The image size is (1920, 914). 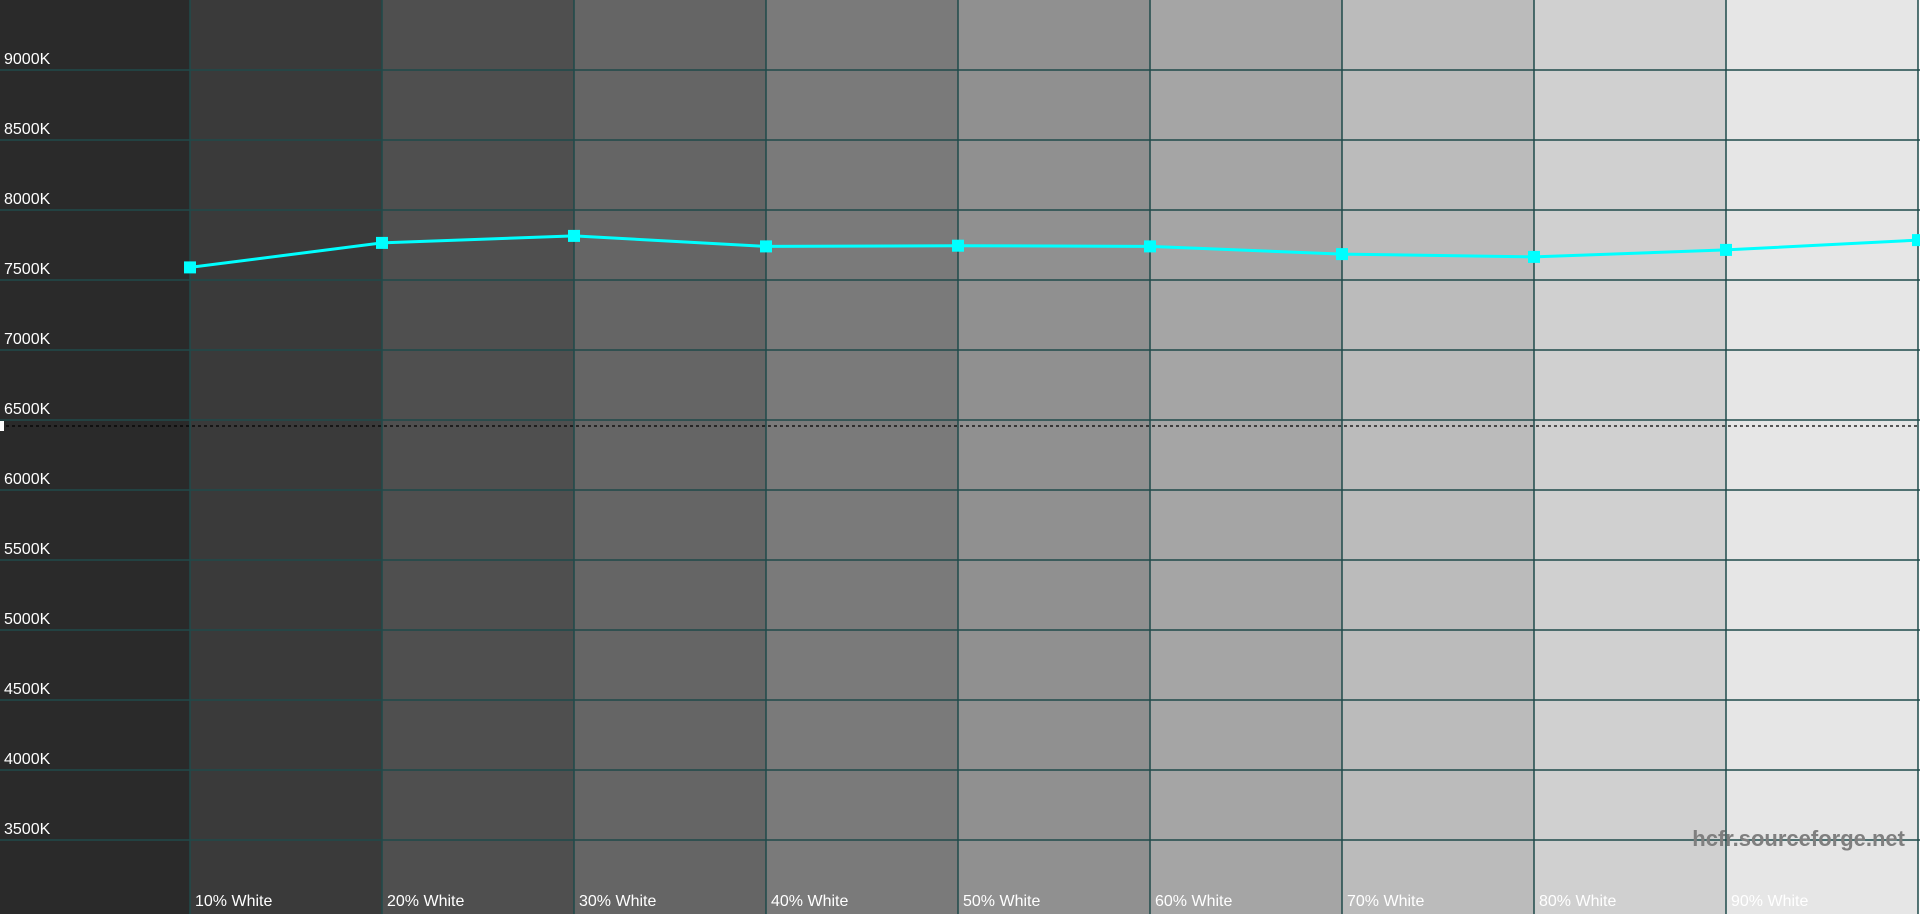 What do you see at coordinates (27, 339) in the screenshot?
I see `y-tick-label: 7000K` at bounding box center [27, 339].